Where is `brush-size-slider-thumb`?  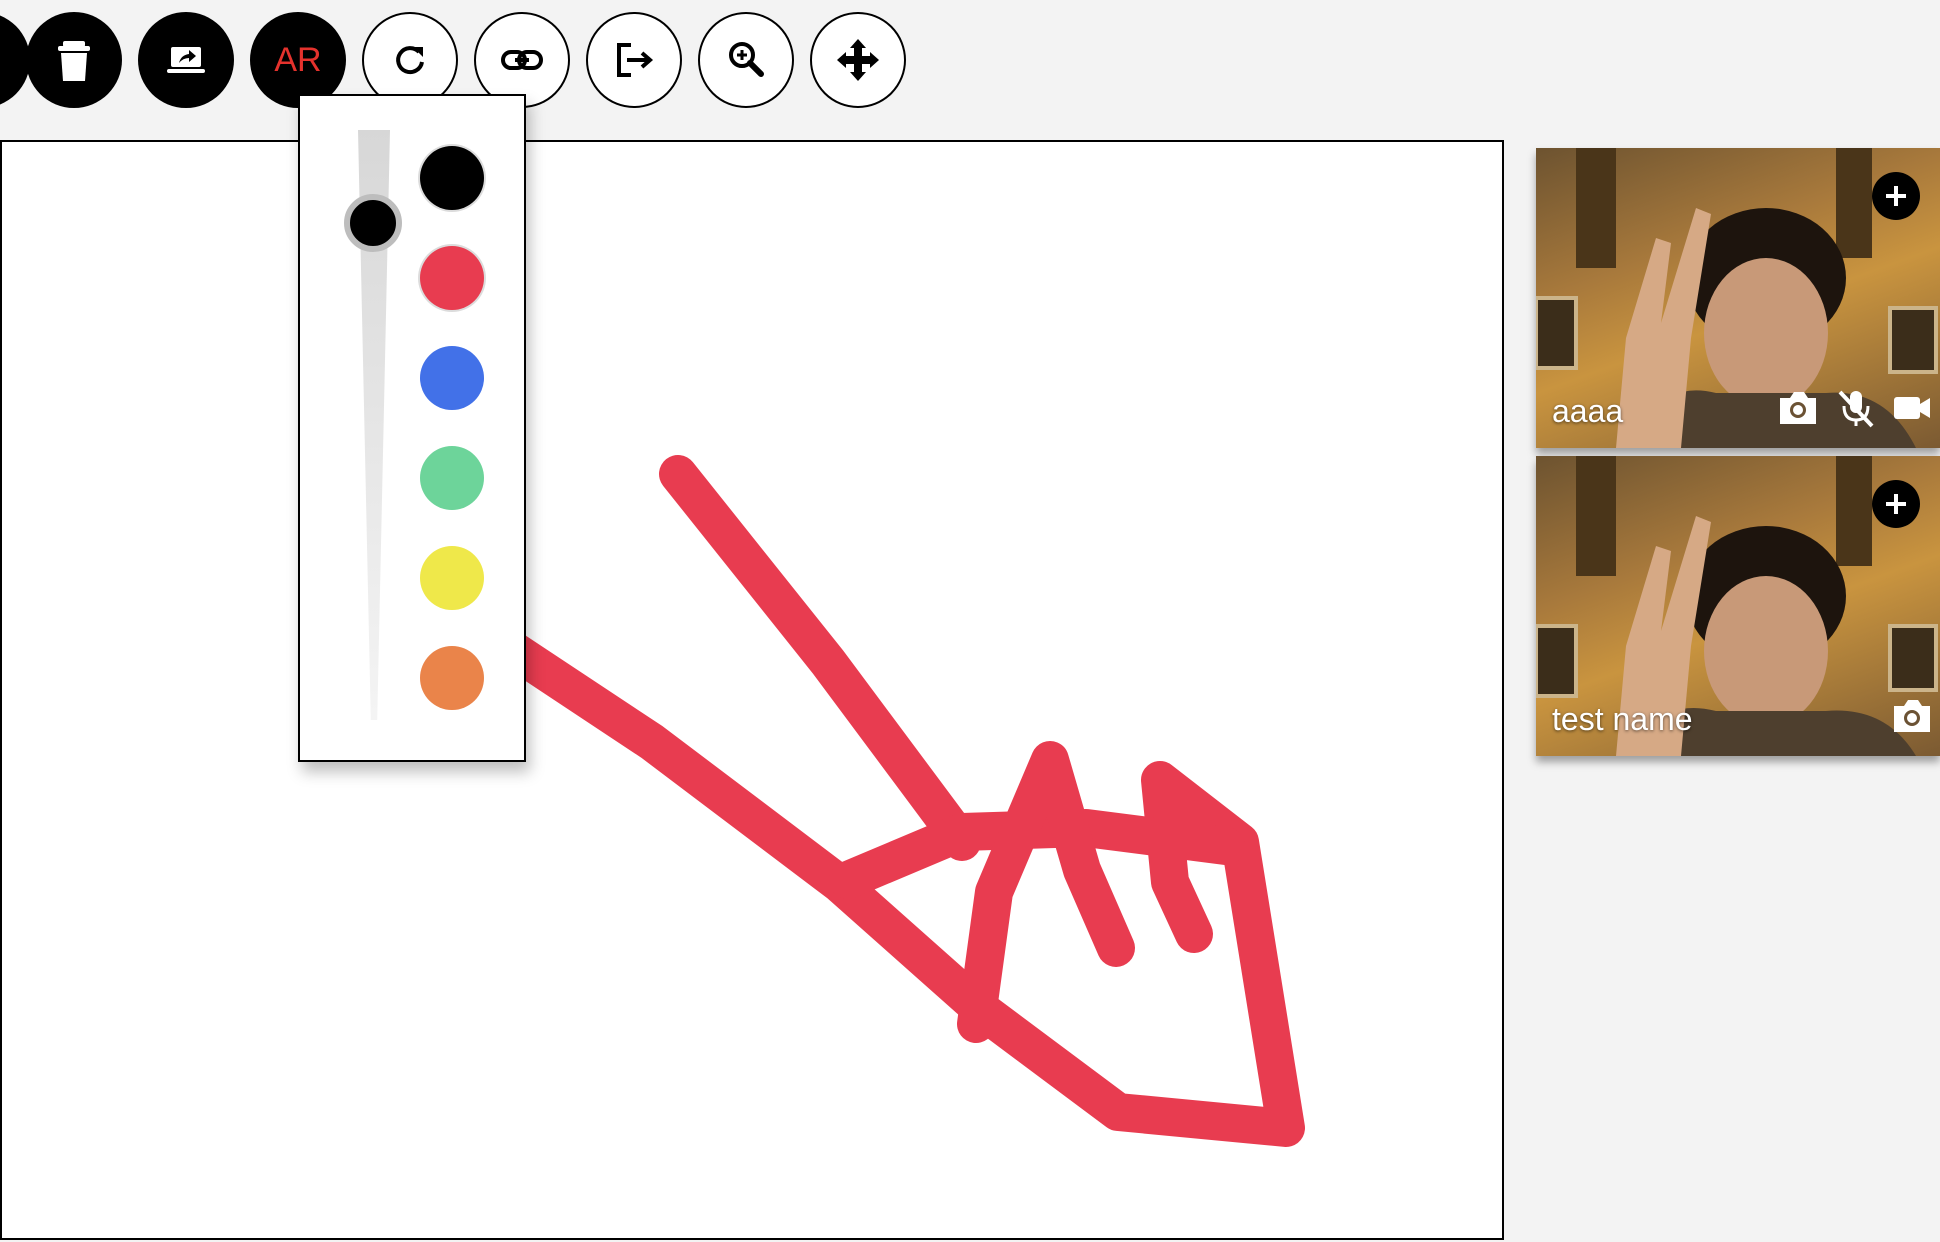
brush-size-slider-thumb is located at coordinates (373, 223).